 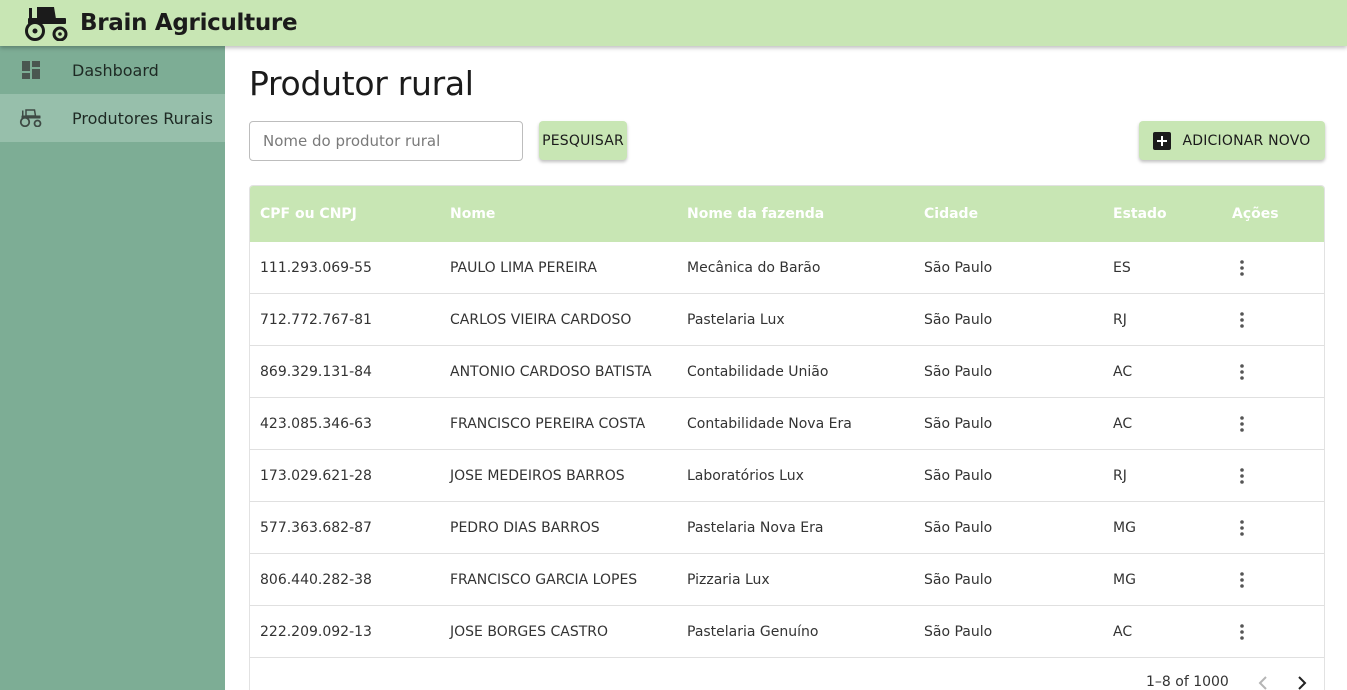 What do you see at coordinates (755, 528) in the screenshot?
I see `fazenda-cell: Pastelaria Nova Era` at bounding box center [755, 528].